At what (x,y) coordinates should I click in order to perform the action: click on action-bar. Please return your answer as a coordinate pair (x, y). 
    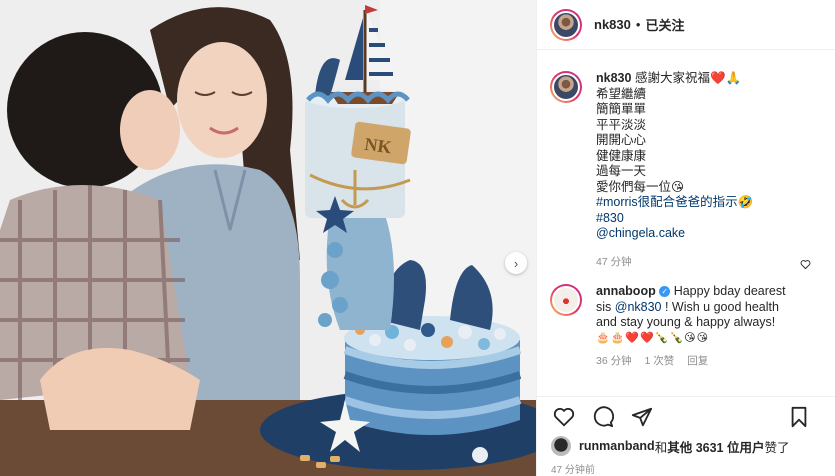
    Looking at the image, I should click on (686, 416).